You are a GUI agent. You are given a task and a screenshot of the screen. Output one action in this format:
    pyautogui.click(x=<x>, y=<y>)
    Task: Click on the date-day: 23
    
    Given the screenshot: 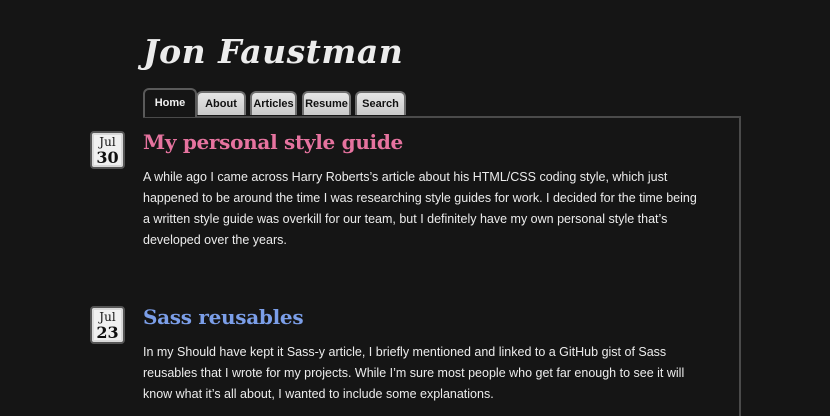 What is the action you would take?
    pyautogui.click(x=107, y=332)
    